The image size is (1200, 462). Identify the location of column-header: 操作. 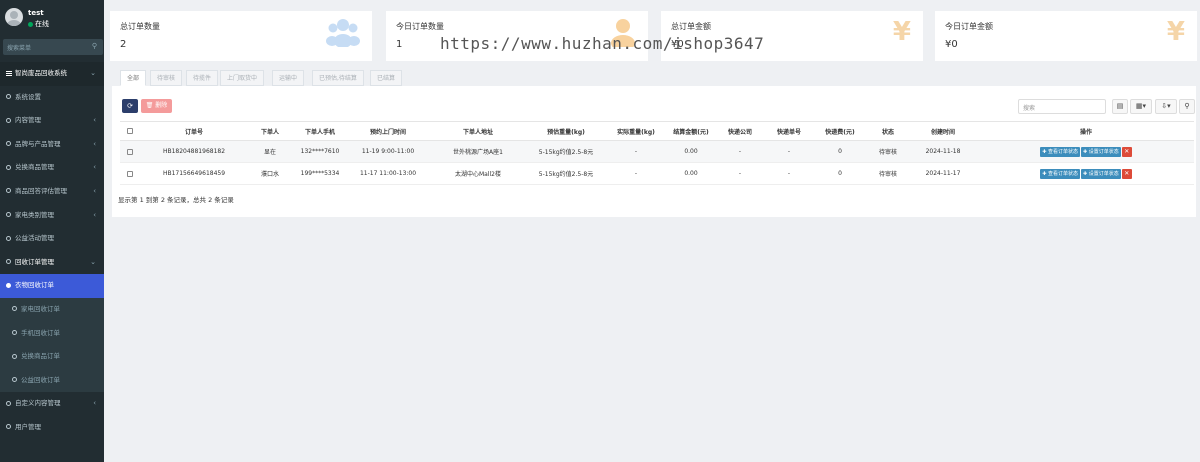
(1086, 131).